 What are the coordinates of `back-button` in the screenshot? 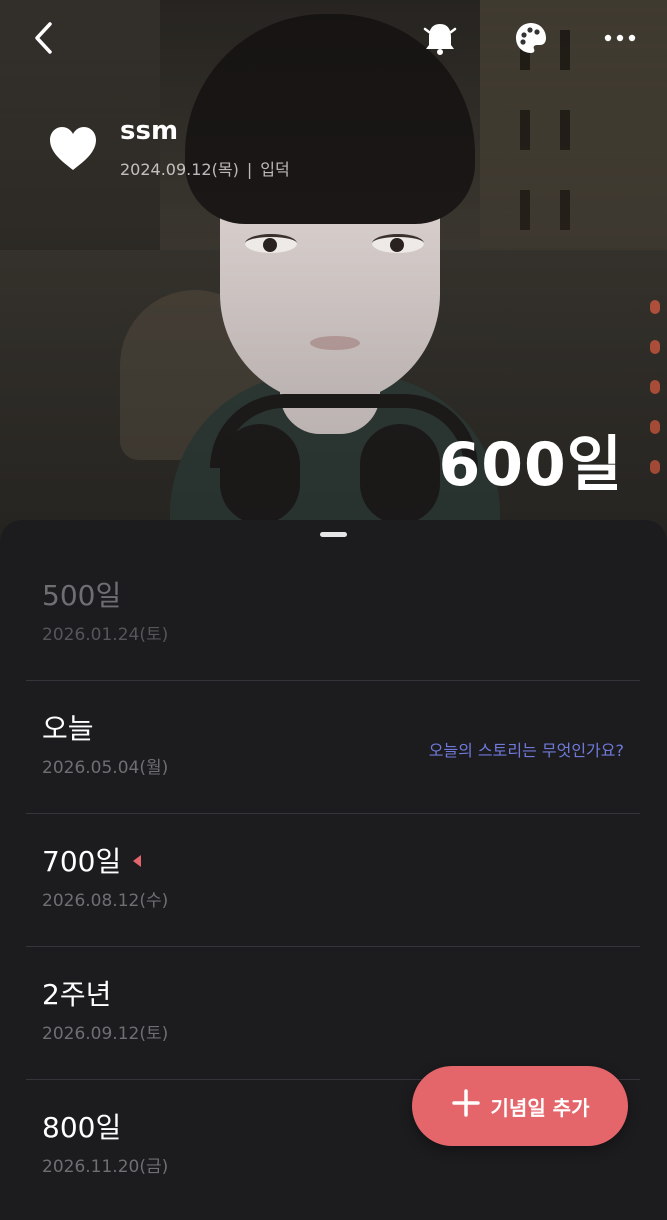 It's located at (44, 38).